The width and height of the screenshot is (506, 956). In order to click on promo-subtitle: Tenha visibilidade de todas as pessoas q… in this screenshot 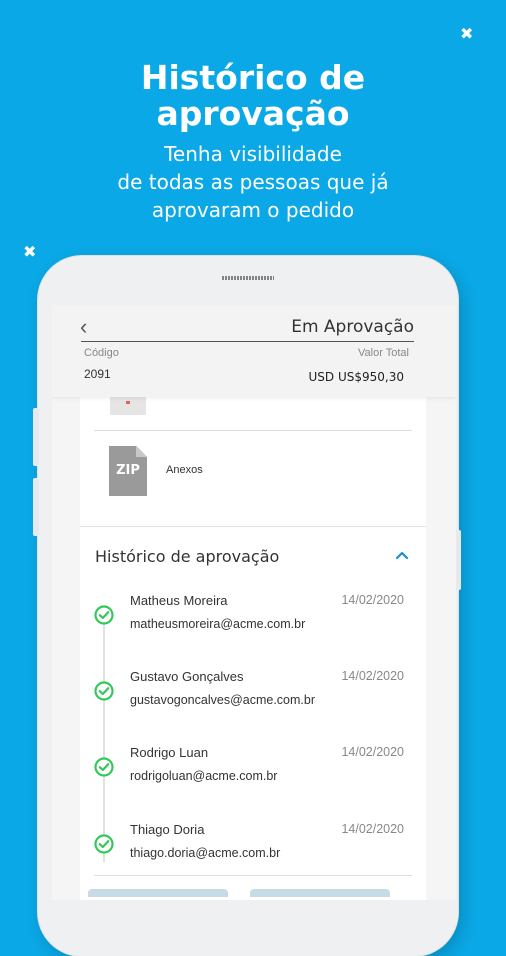, I will do `click(253, 182)`.